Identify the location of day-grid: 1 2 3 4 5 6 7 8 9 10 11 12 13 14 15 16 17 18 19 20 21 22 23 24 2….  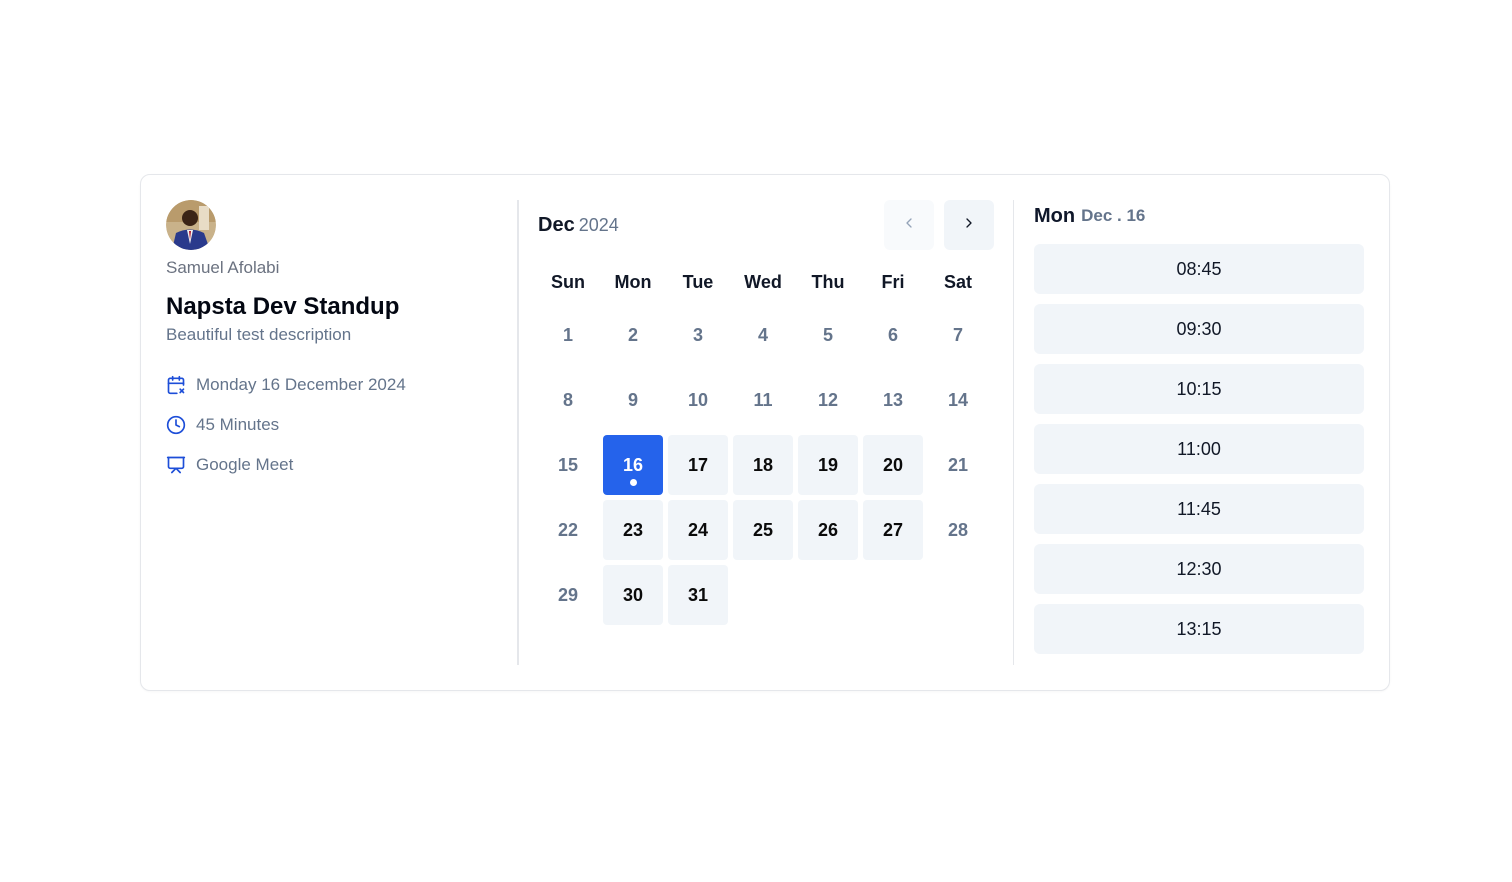
(766, 465).